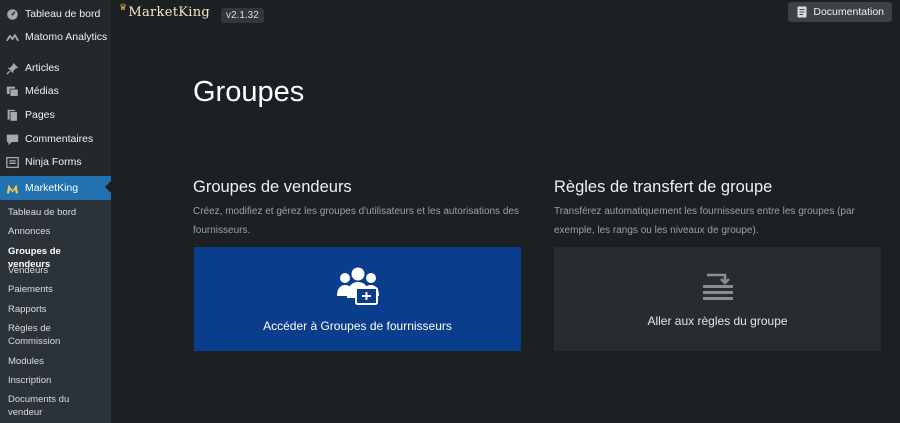 The image size is (900, 423). What do you see at coordinates (56, 289) in the screenshot?
I see `submenu-item-payments: Paiements` at bounding box center [56, 289].